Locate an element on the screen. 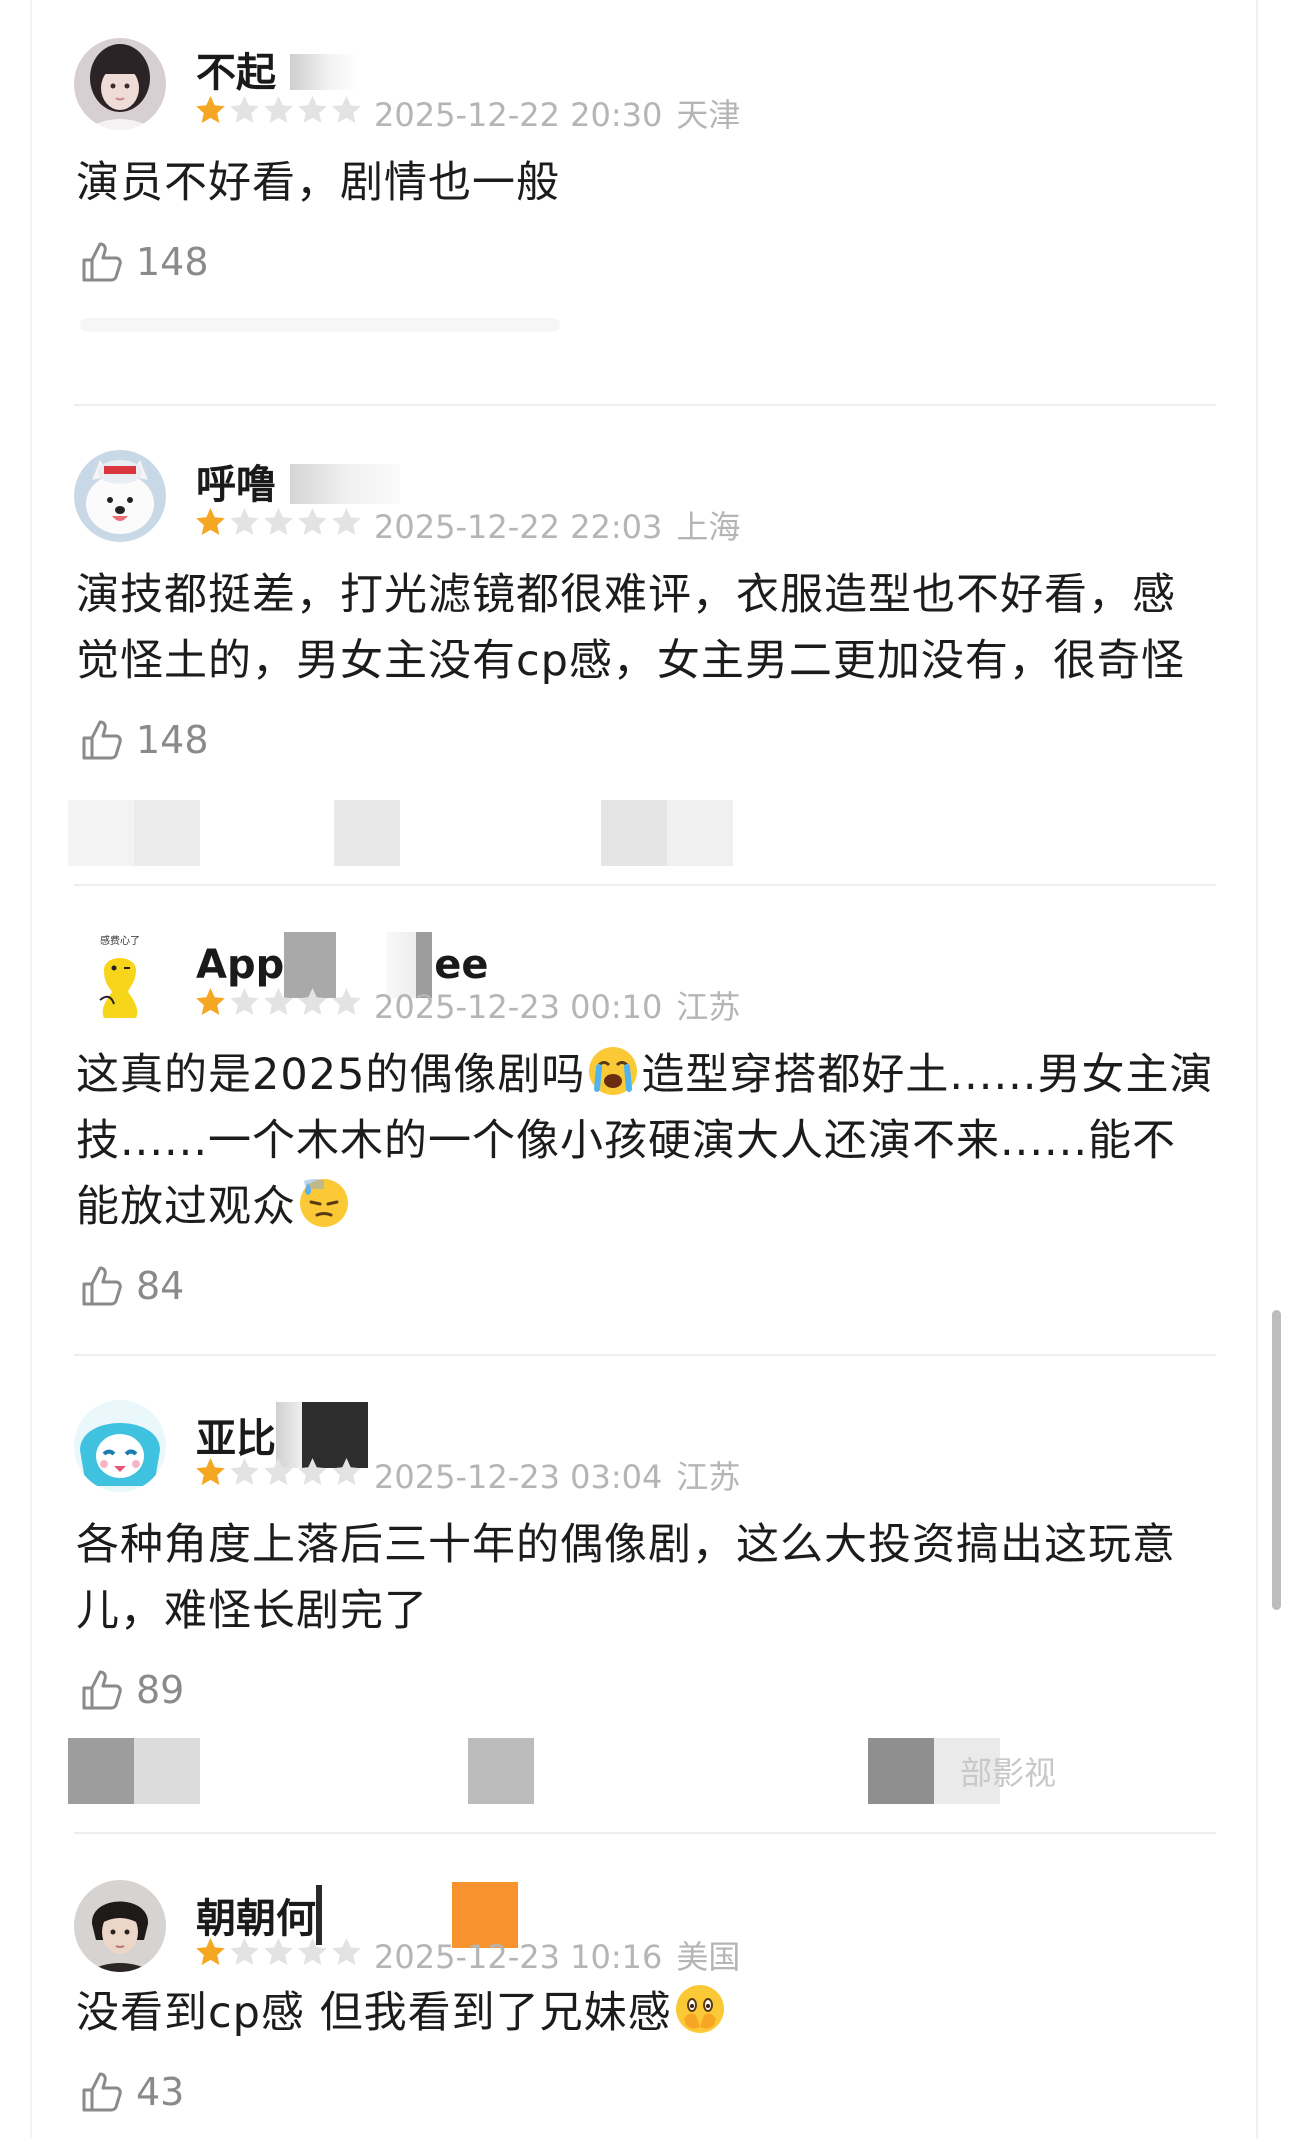 The height and width of the screenshot is (2139, 1290). page-edge-right is located at coordinates (1257, 1069).